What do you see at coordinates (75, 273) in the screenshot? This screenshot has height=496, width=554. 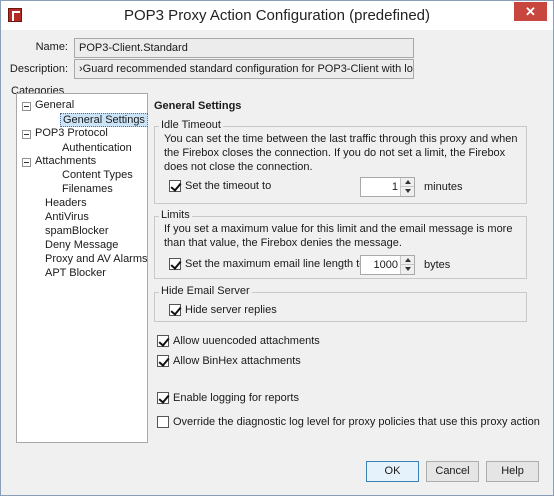 I see `tree-item-apt-blocker: APT Blocker` at bounding box center [75, 273].